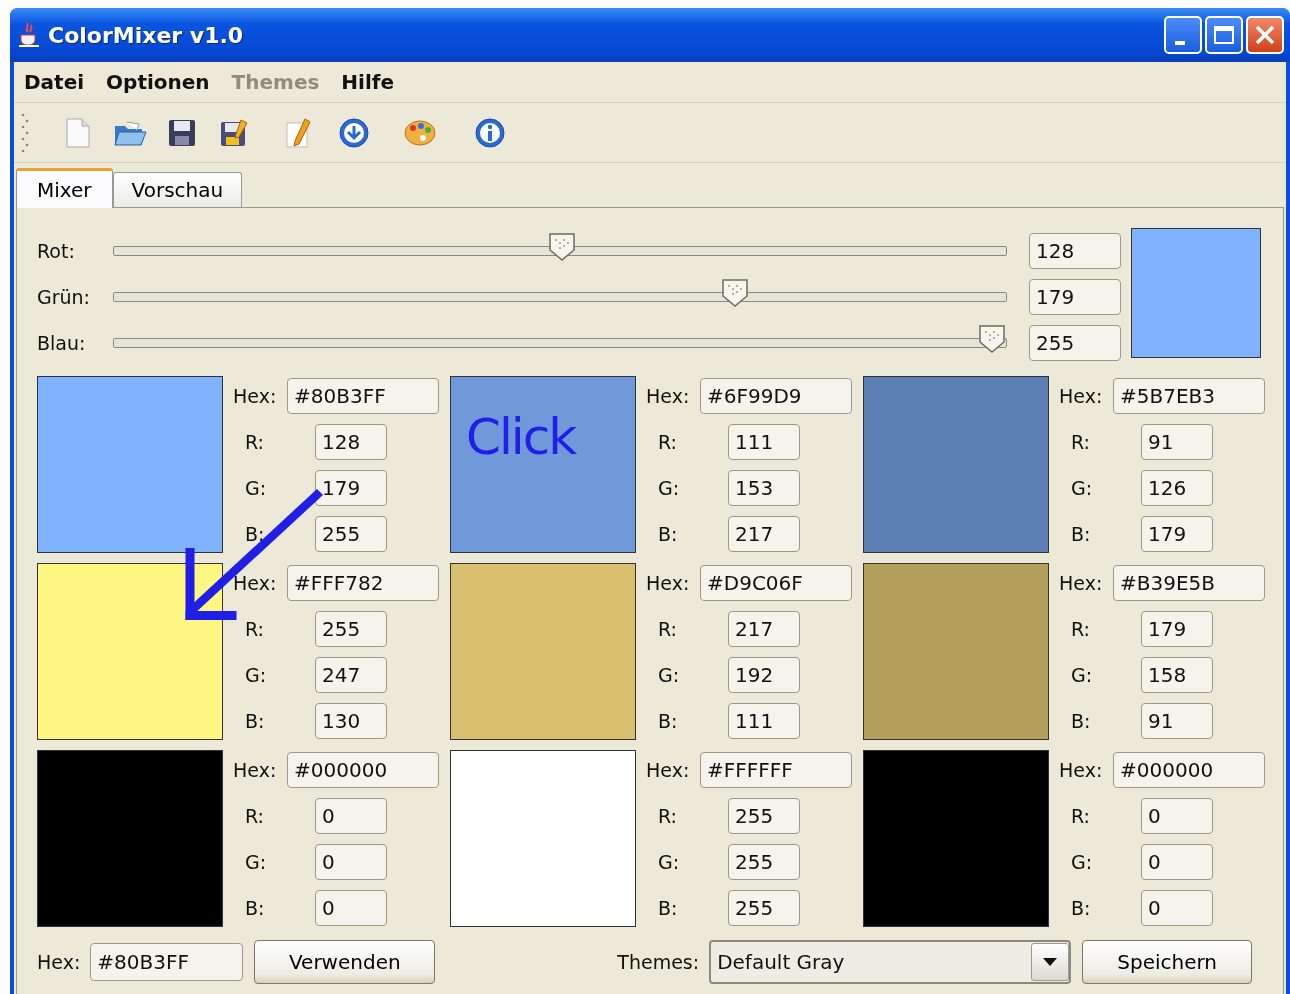  I want to click on hex-field: #80B3FF, so click(363, 396).